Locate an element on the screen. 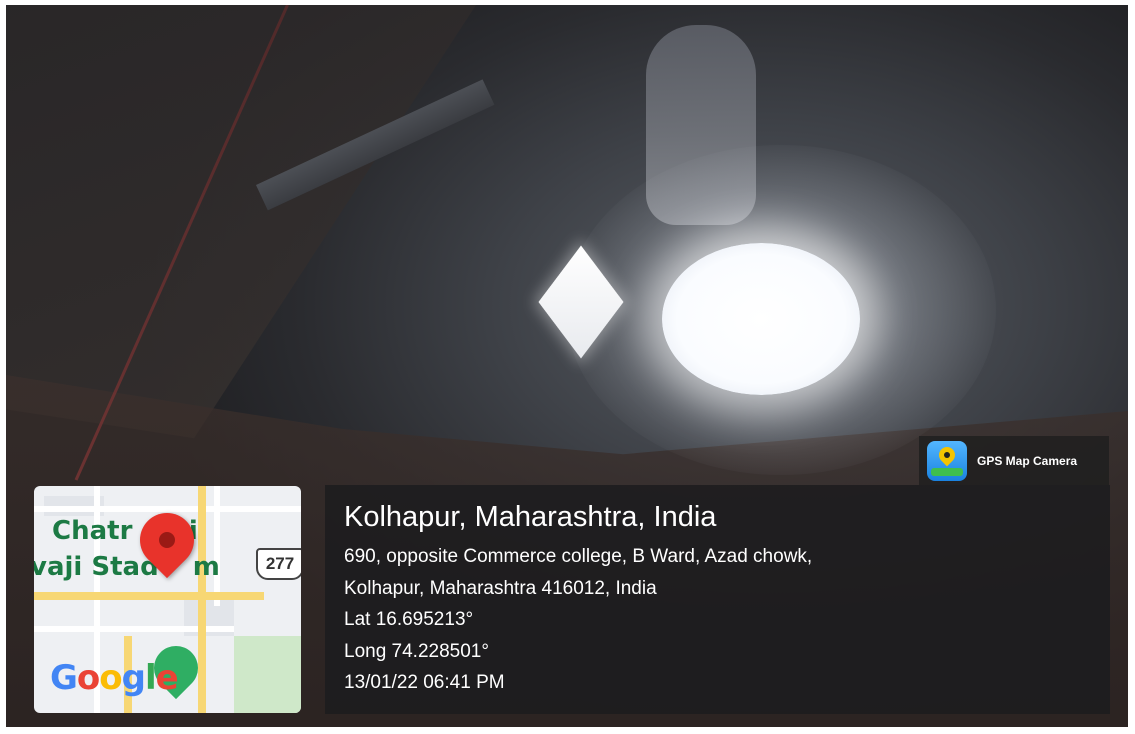  badge-label: GPS Map Camera is located at coordinates (1027, 460).